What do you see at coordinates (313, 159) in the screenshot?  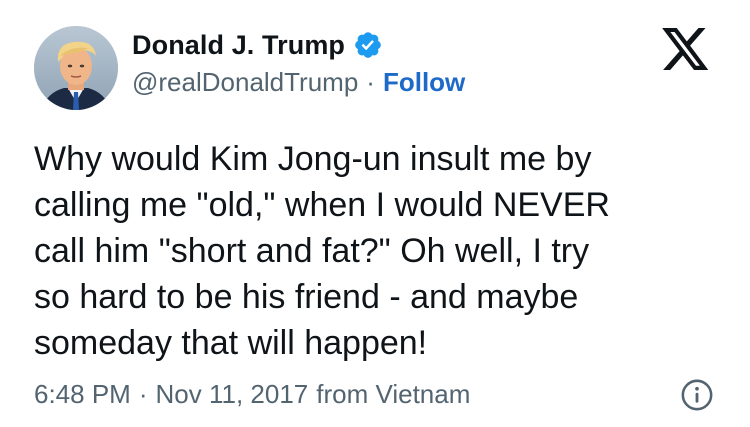 I see `tweet-text-line: Why would Kim Jong-un insult me by` at bounding box center [313, 159].